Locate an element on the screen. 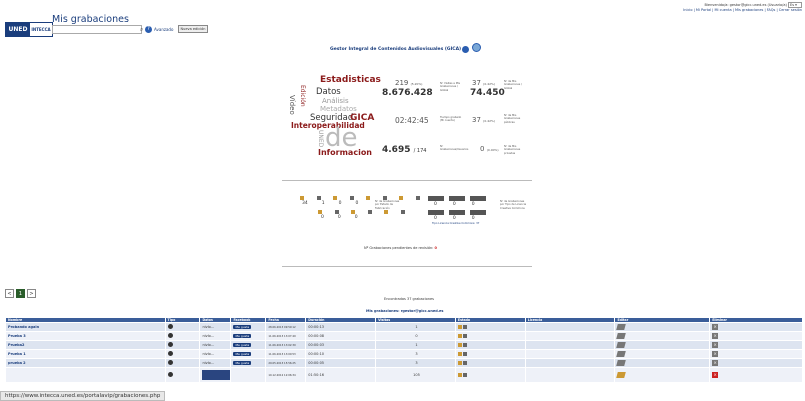  visits-cell: 0 is located at coordinates (415, 336).